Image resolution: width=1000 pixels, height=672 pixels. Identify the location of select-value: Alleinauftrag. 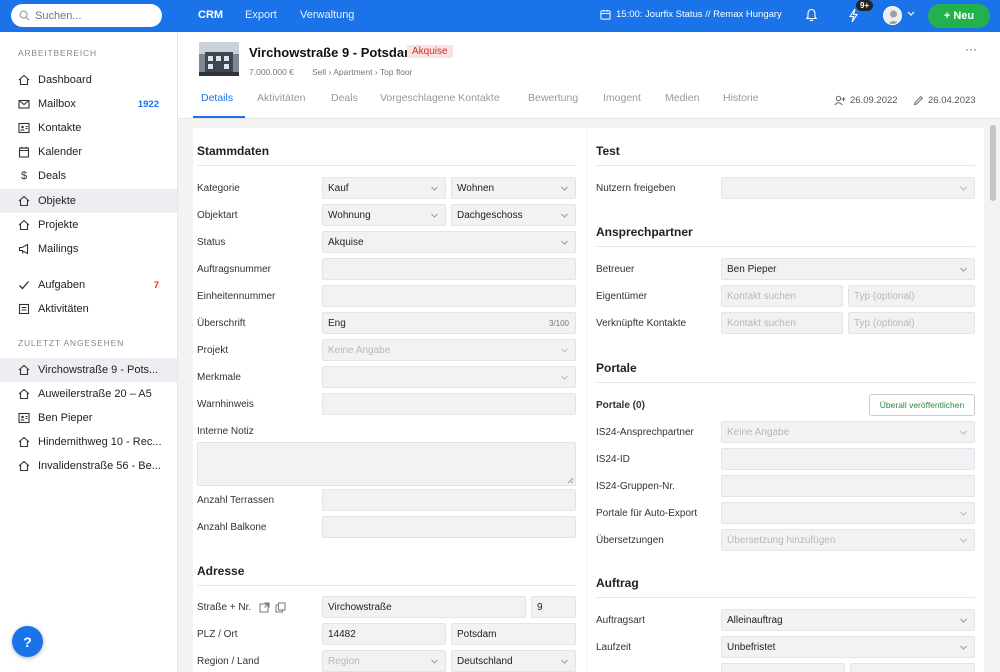
(755, 620).